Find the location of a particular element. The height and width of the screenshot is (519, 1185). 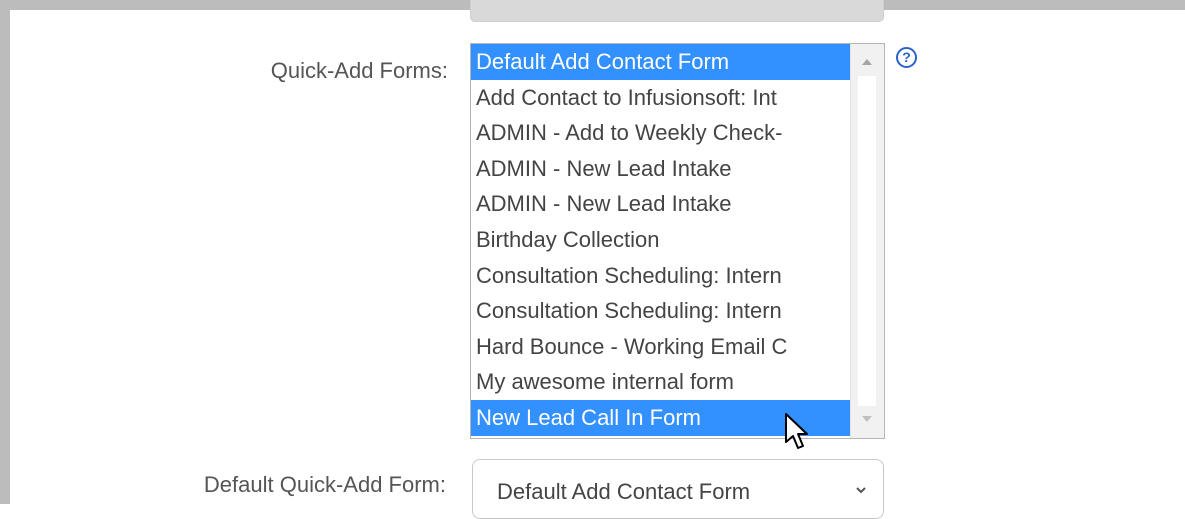

listbox-option: Add Contact to Infusionsoft: Int is located at coordinates (660, 98).